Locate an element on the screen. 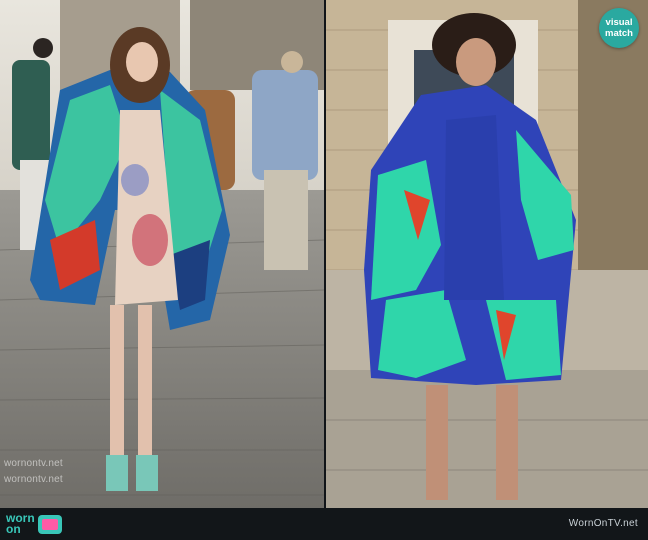  badge-line-1: visual is located at coordinates (619, 22).